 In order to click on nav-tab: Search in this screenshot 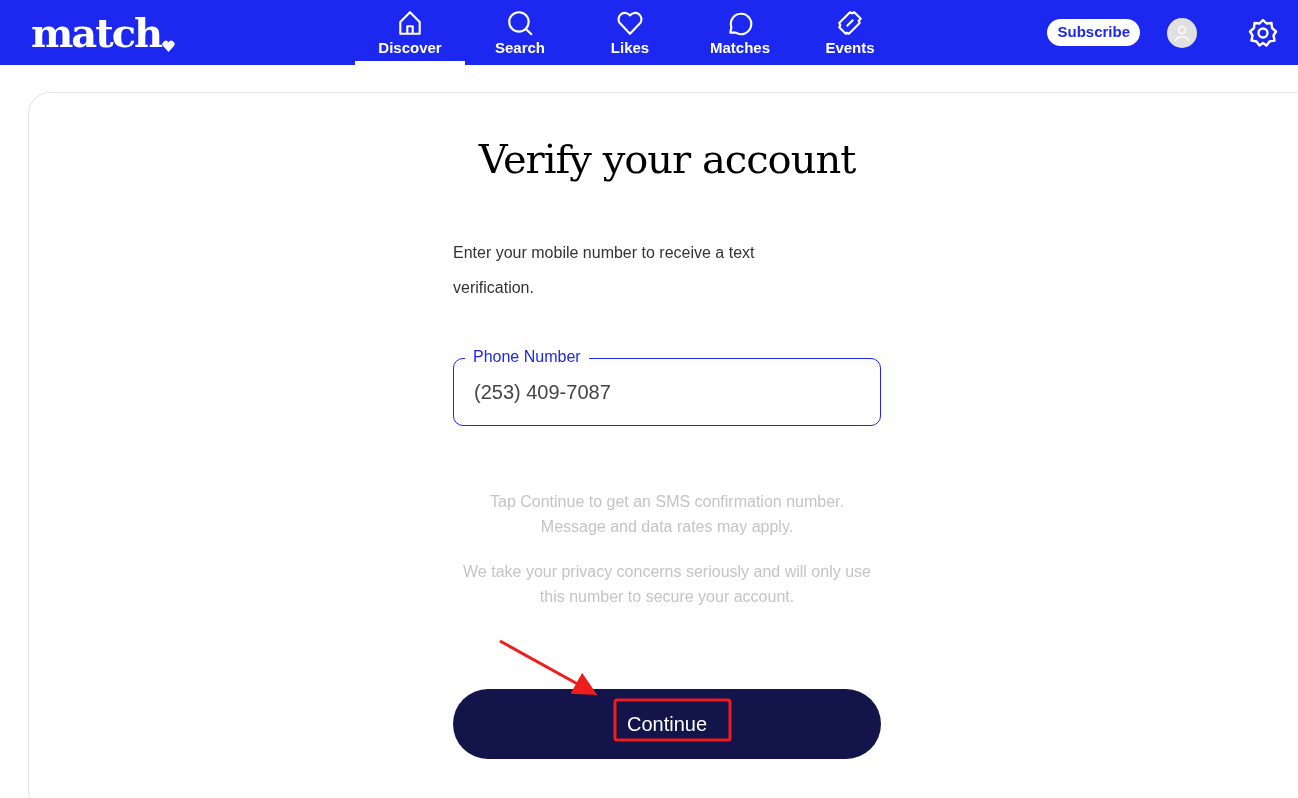, I will do `click(520, 32)`.